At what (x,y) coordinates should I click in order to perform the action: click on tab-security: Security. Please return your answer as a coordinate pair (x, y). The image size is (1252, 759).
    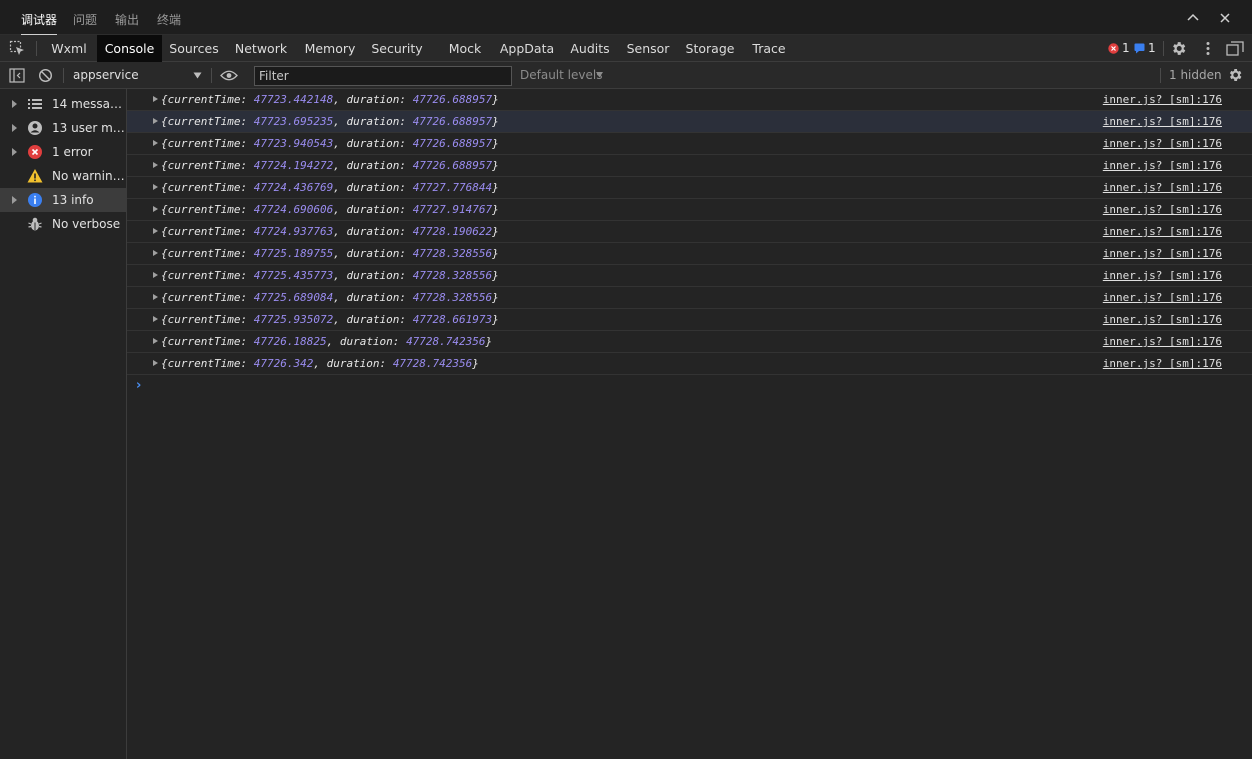
    Looking at the image, I should click on (397, 48).